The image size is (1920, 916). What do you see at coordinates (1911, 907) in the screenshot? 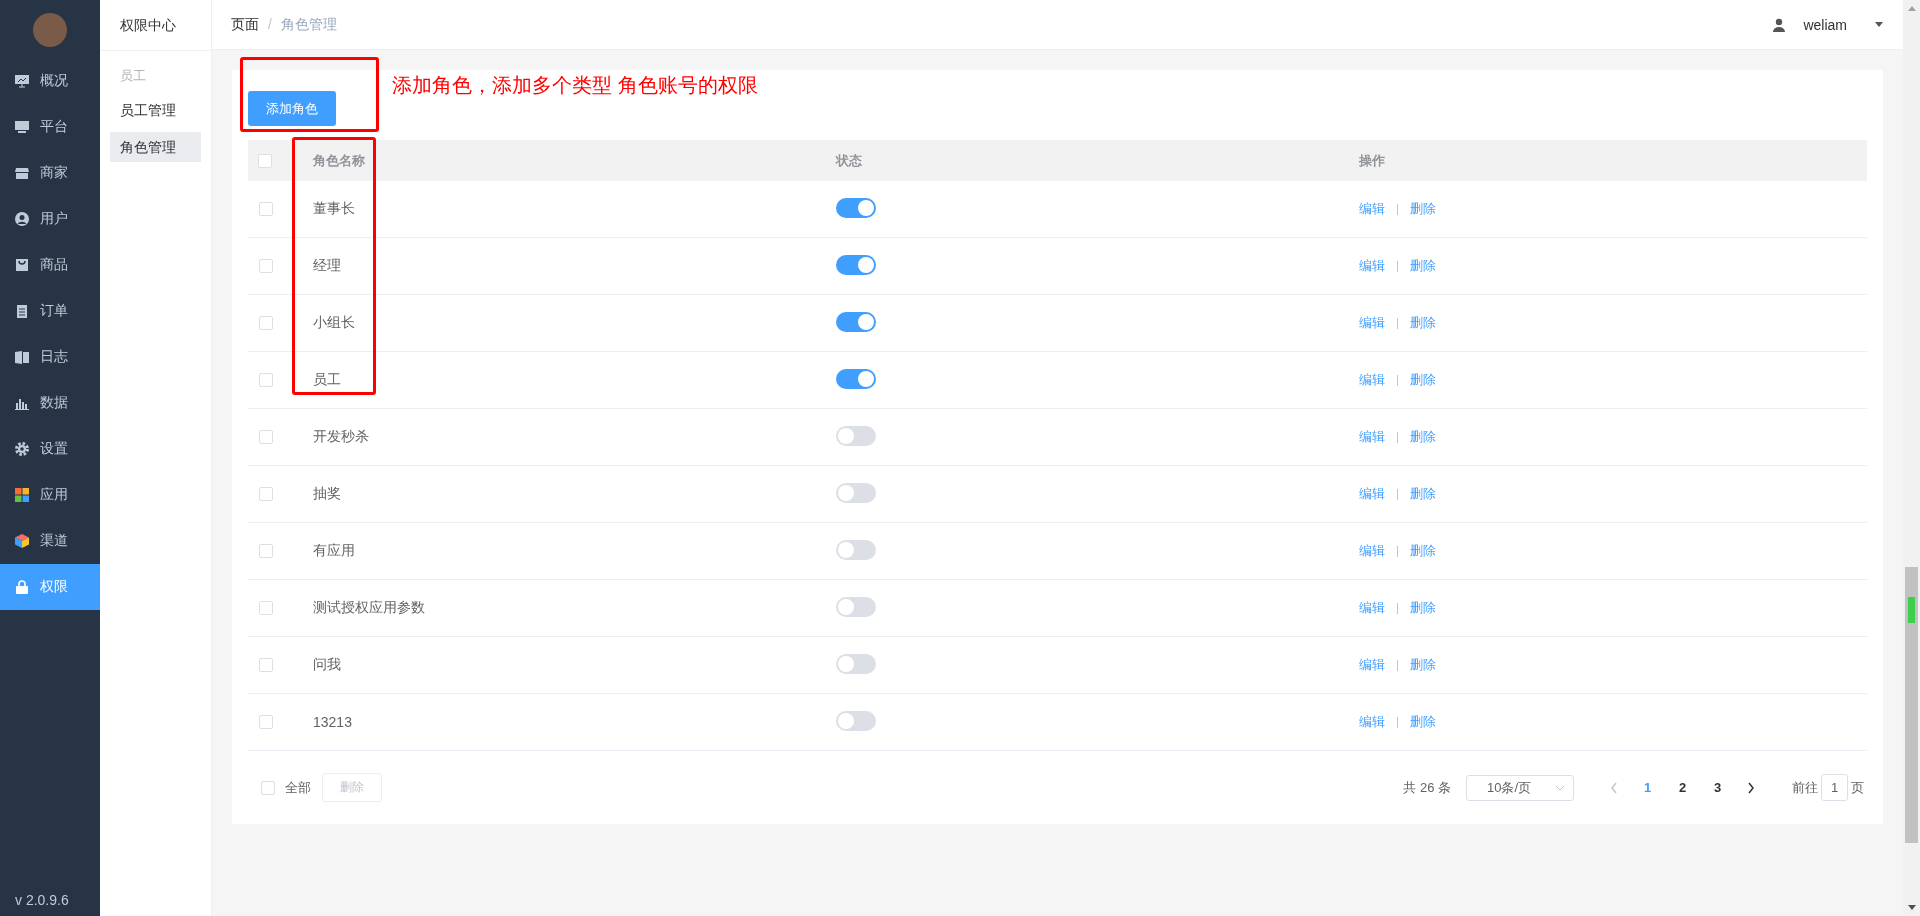
I see `scroll-down-icon` at bounding box center [1911, 907].